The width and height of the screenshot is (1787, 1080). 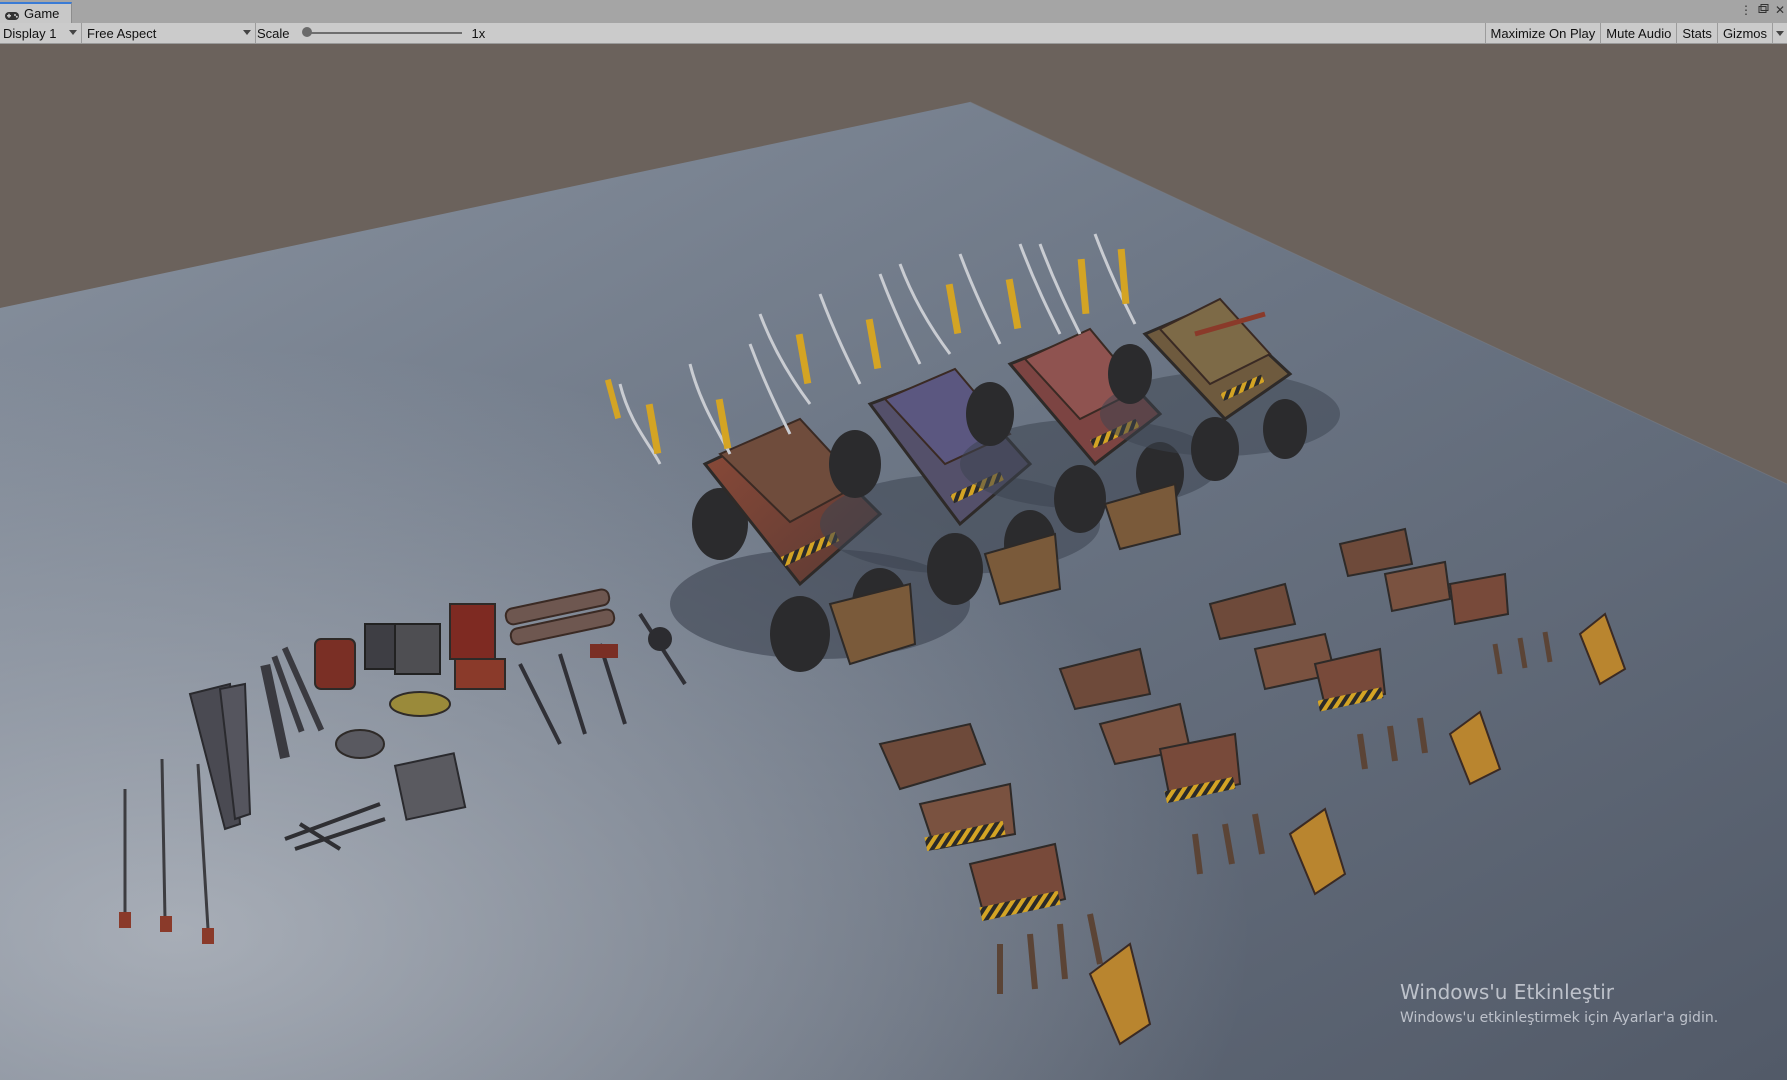 What do you see at coordinates (381, 32) in the screenshot?
I see `scale-slider` at bounding box center [381, 32].